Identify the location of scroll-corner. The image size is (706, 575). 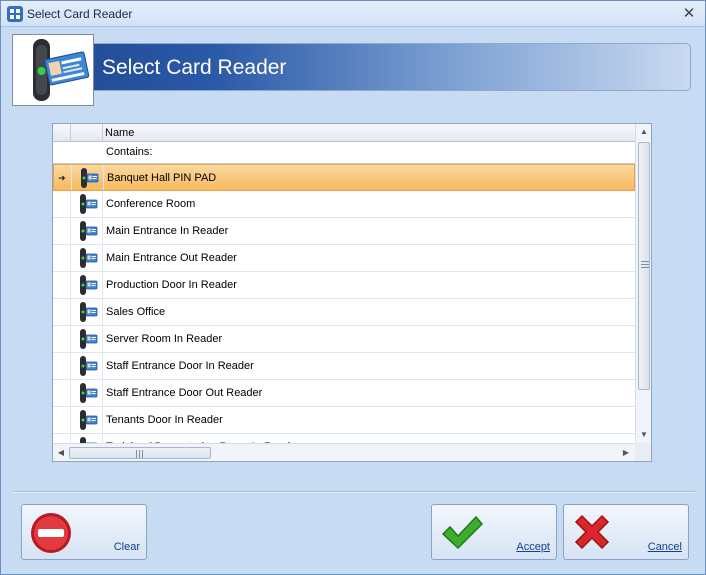
(643, 452).